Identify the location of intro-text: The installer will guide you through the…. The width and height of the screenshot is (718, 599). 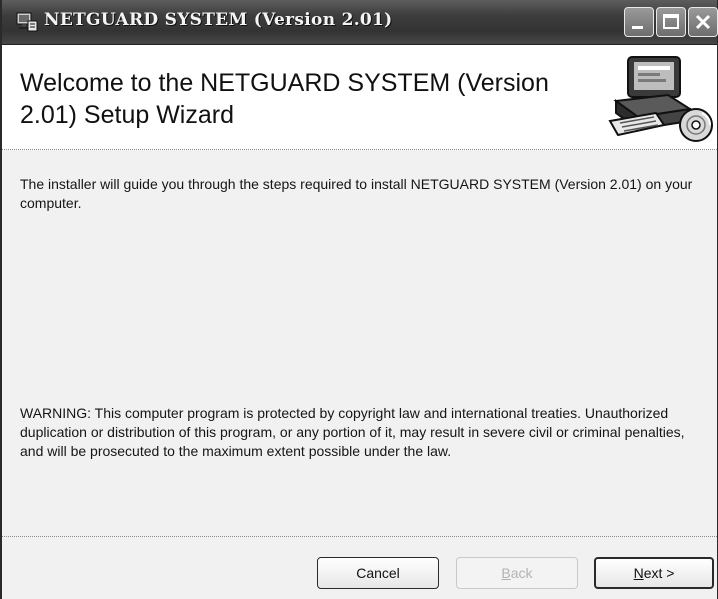
(356, 193).